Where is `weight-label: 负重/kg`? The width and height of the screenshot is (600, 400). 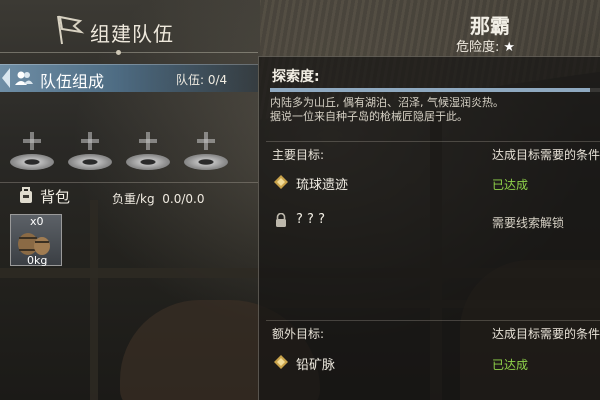
weight-label: 负重/kg is located at coordinates (133, 199).